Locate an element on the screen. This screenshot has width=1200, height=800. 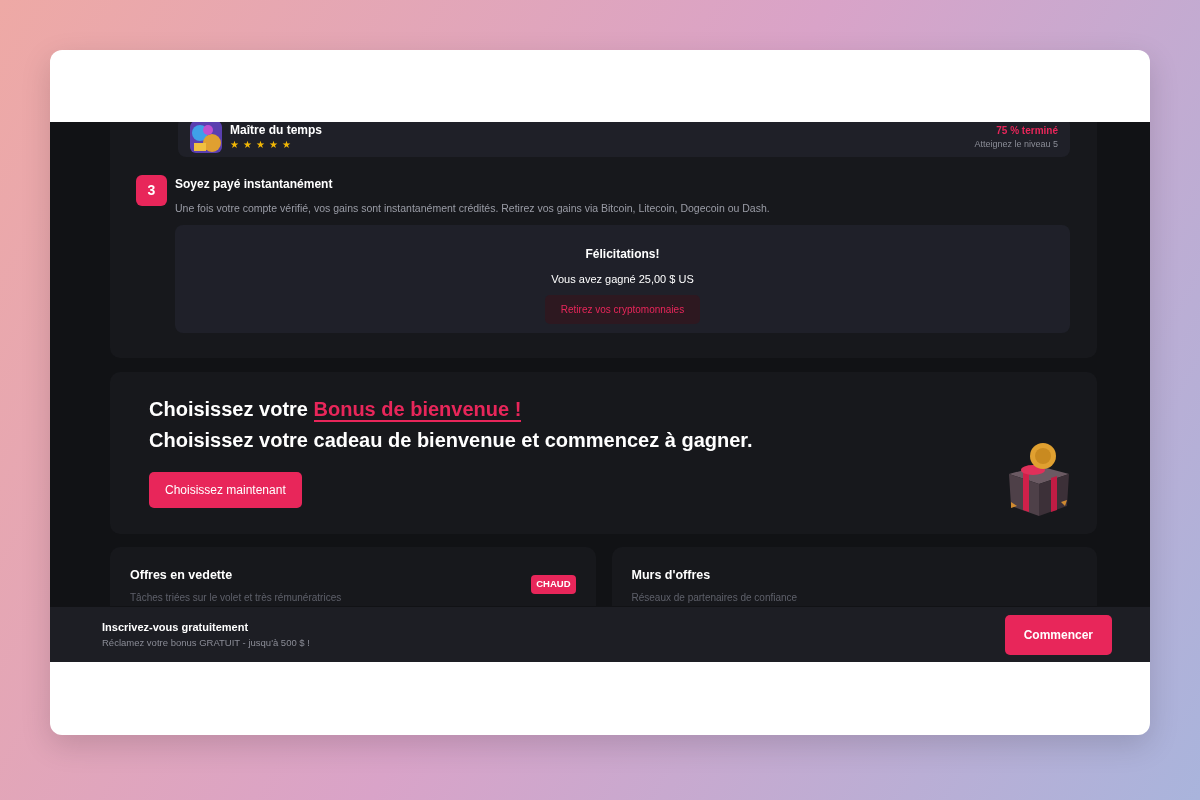
bonus-subheading: Choisissez votre cadeau de bienvenue et commencez à gagner. is located at coordinates (451, 441).